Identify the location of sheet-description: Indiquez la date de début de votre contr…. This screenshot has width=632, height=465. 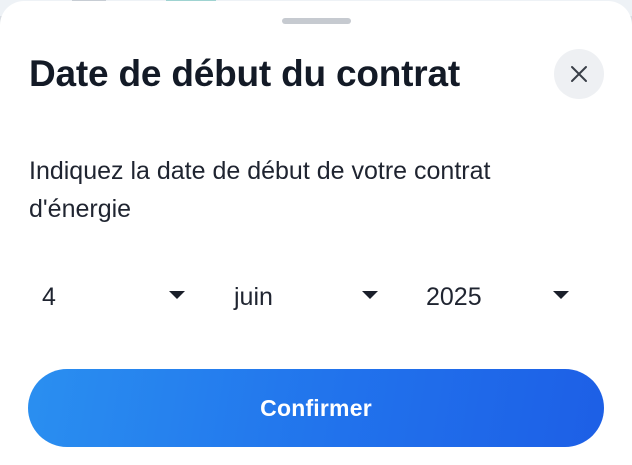
(260, 190).